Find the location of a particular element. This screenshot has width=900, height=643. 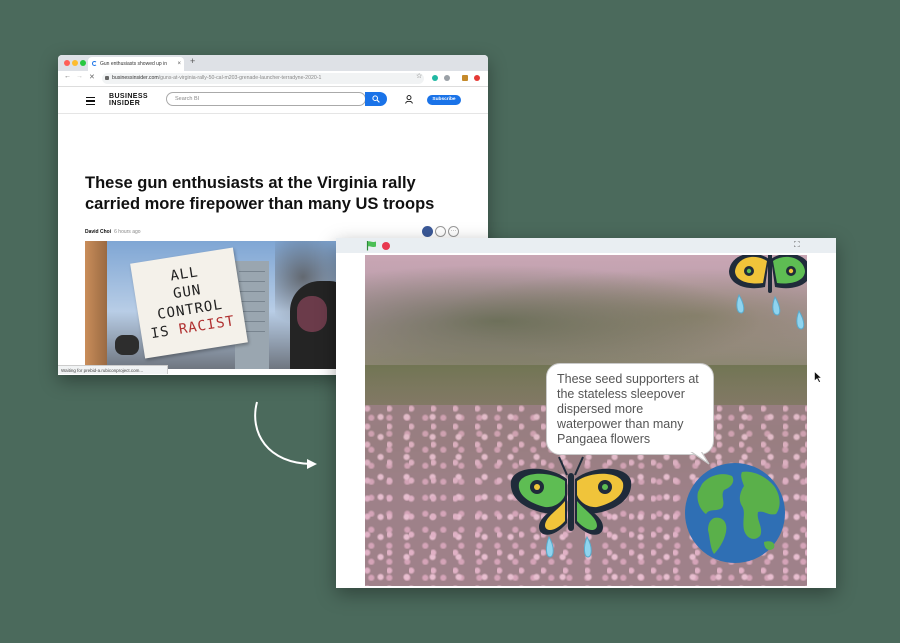

building is located at coordinates (96, 305).